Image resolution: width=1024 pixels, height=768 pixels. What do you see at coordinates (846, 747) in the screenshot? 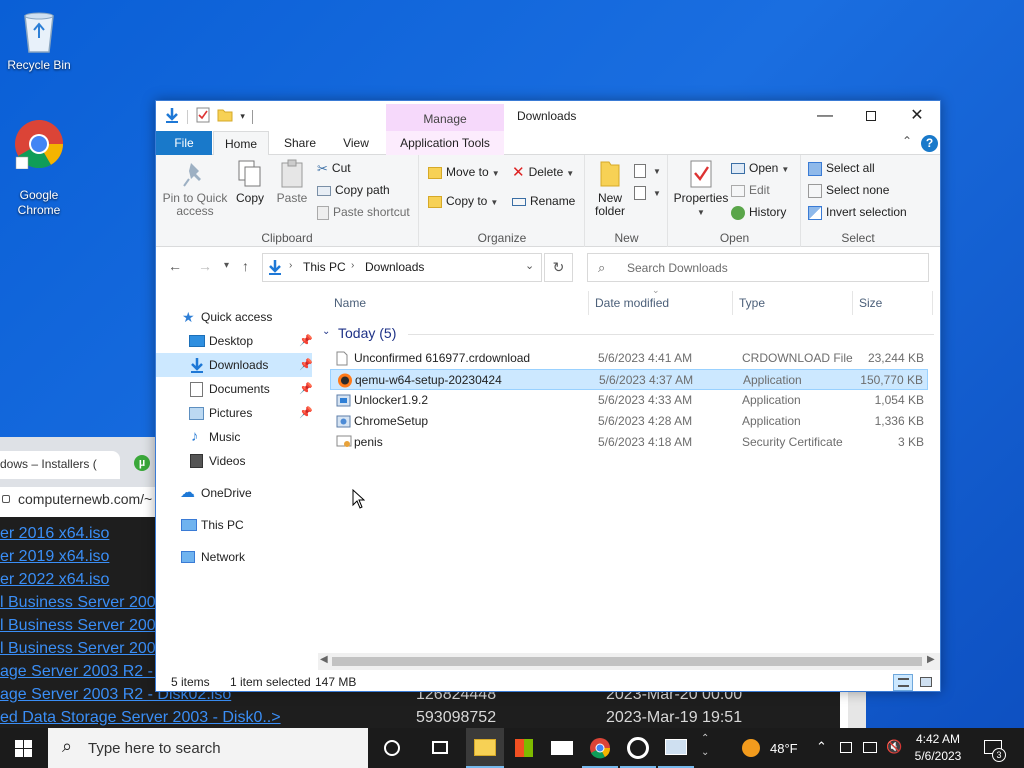
I see `meet-now-icon` at bounding box center [846, 747].